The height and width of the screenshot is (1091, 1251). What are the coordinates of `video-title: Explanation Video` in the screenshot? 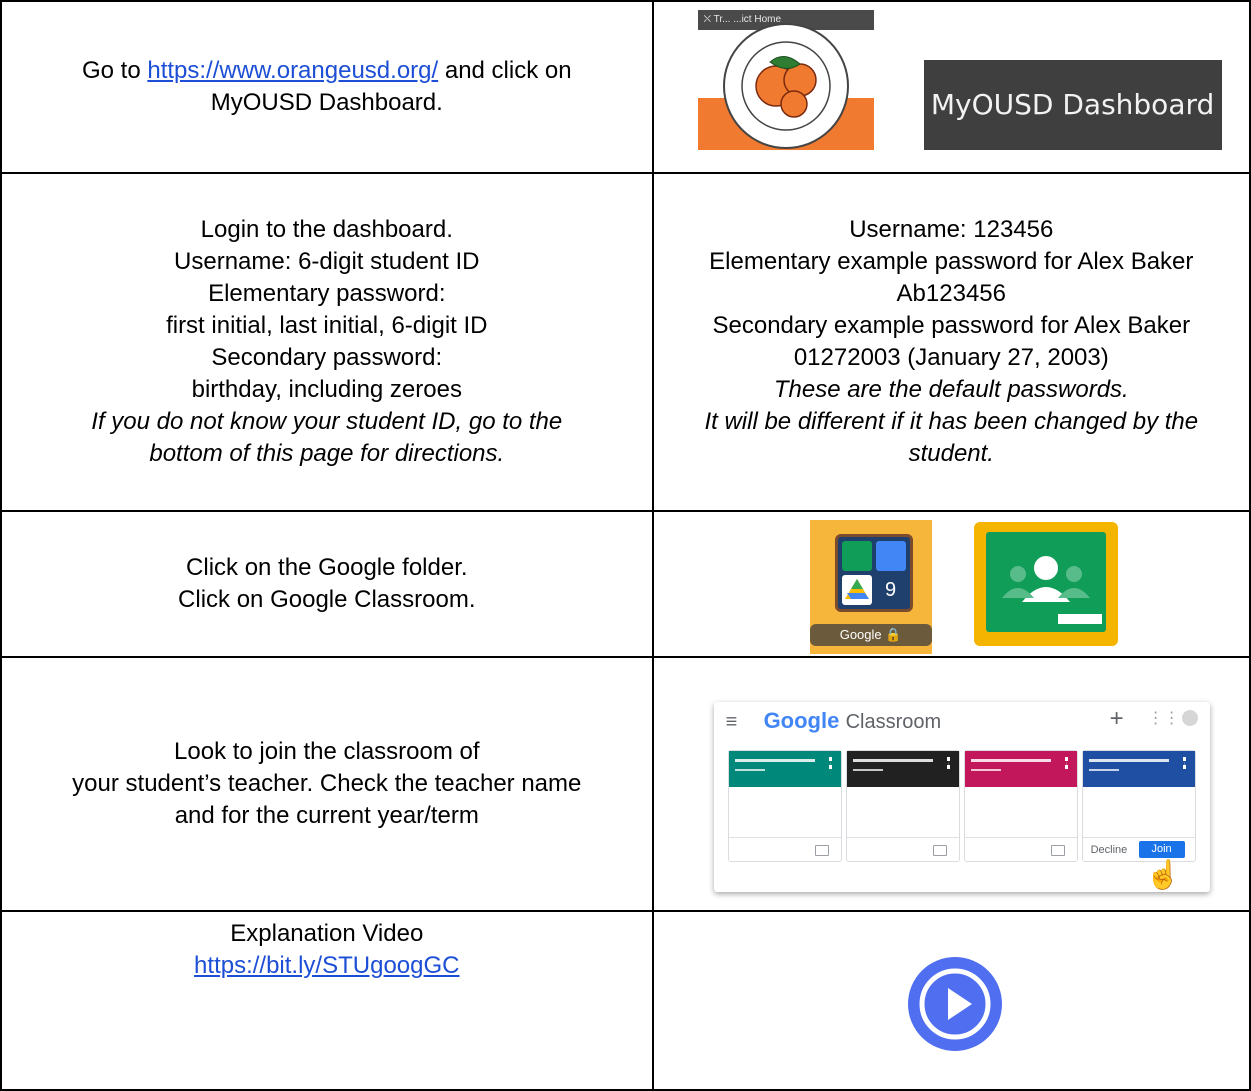 It's located at (327, 933).